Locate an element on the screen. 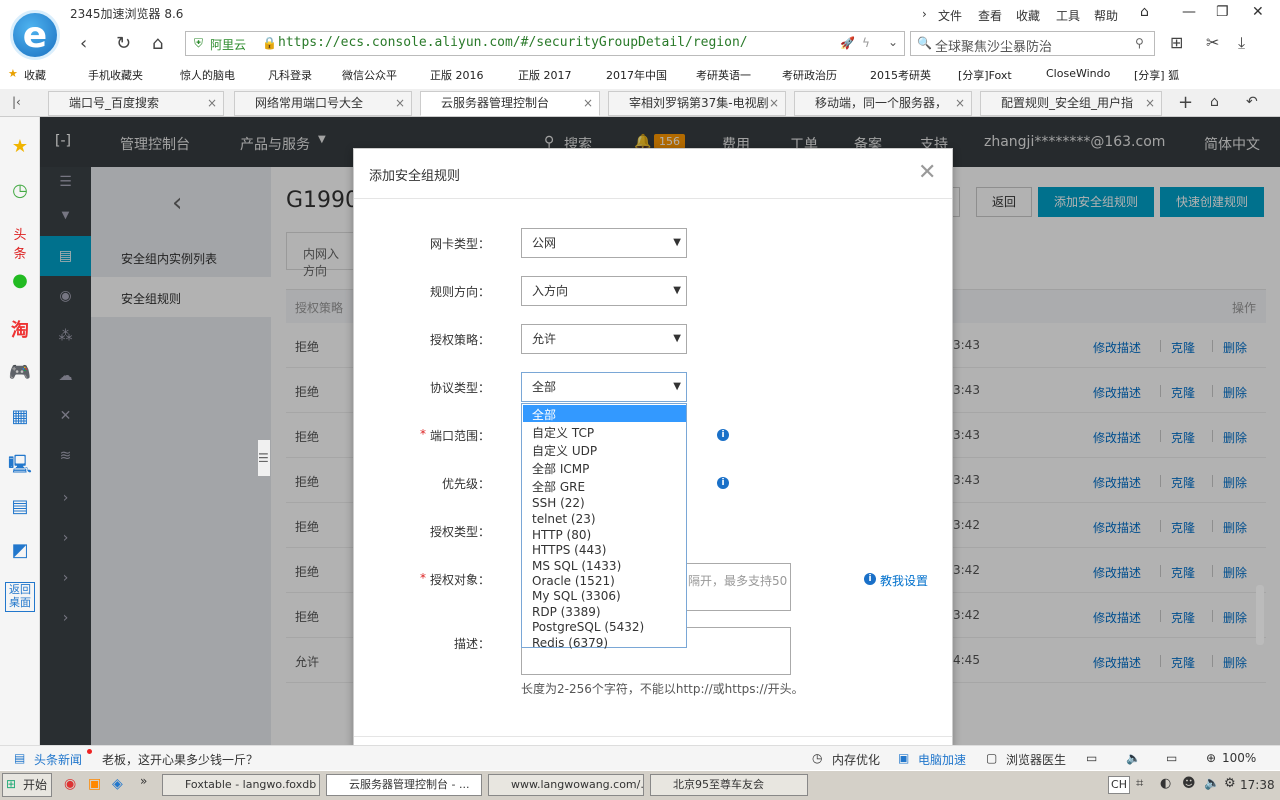  quicklaunch-more-icon: » is located at coordinates (143, 781).